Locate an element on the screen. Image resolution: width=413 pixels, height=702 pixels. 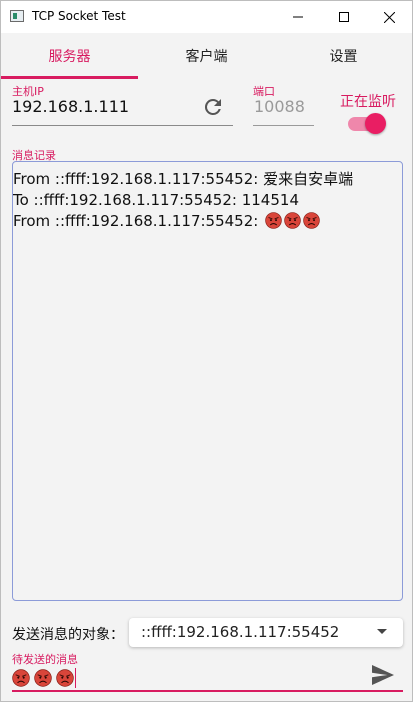
tab-bar: 服务器 客户端 设置 is located at coordinates (206, 56).